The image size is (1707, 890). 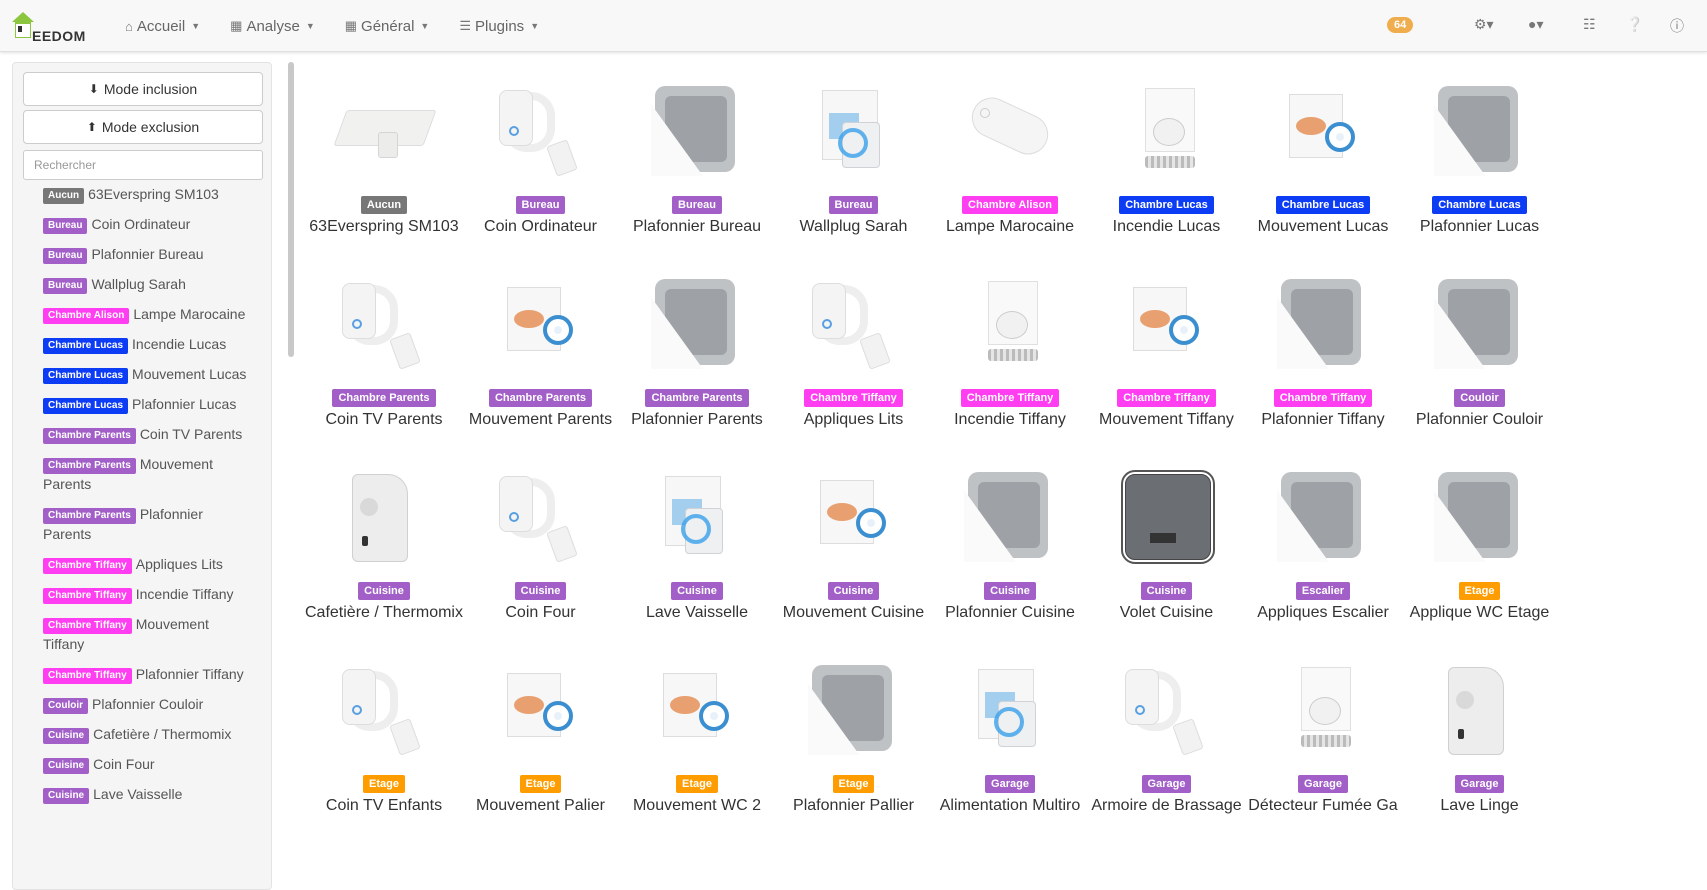 I want to click on room-label: Couloir, so click(x=1479, y=398).